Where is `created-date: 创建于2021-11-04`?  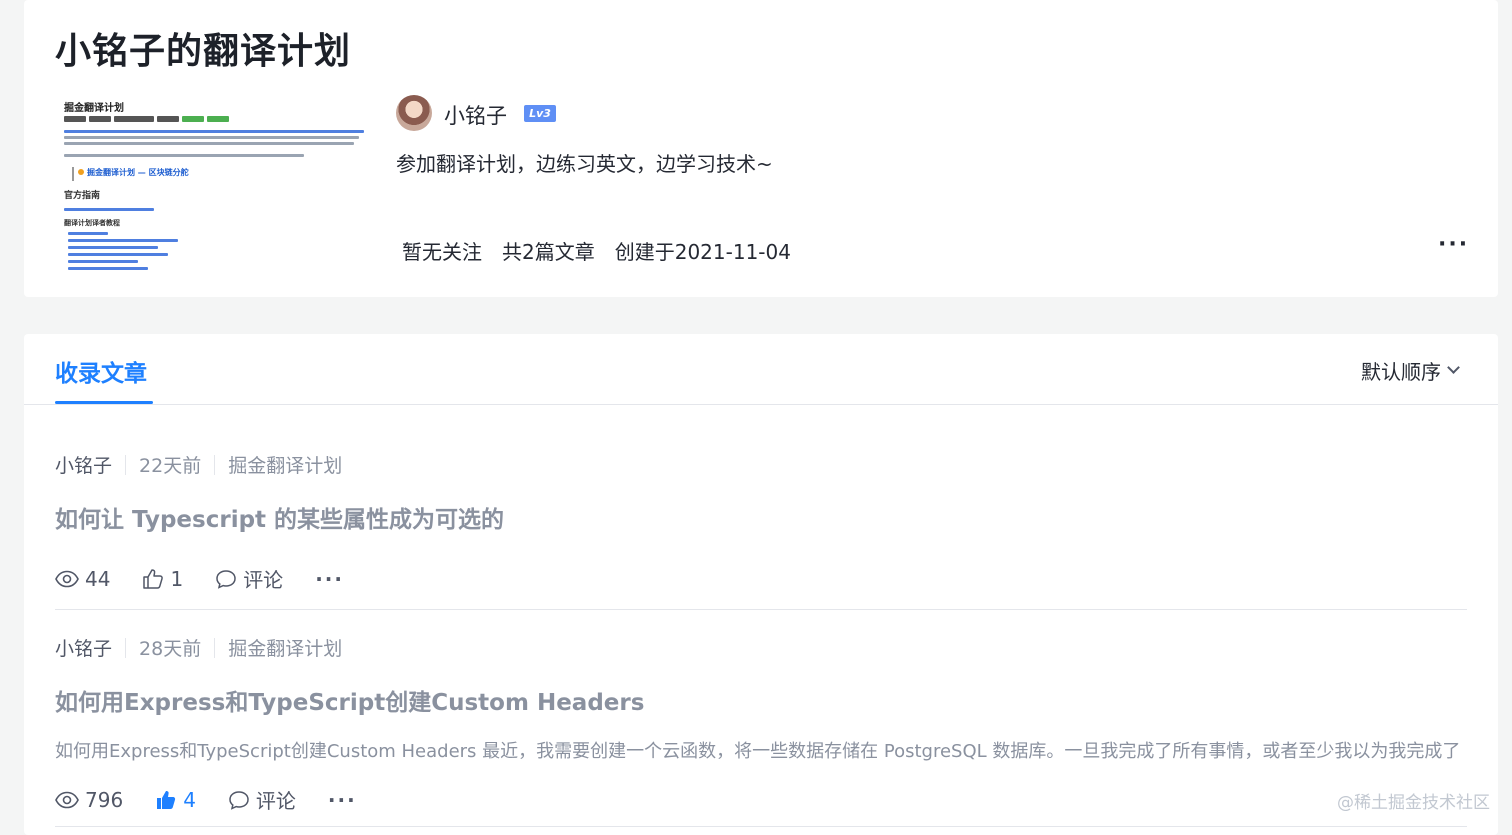 created-date: 创建于2021-11-04 is located at coordinates (702, 252).